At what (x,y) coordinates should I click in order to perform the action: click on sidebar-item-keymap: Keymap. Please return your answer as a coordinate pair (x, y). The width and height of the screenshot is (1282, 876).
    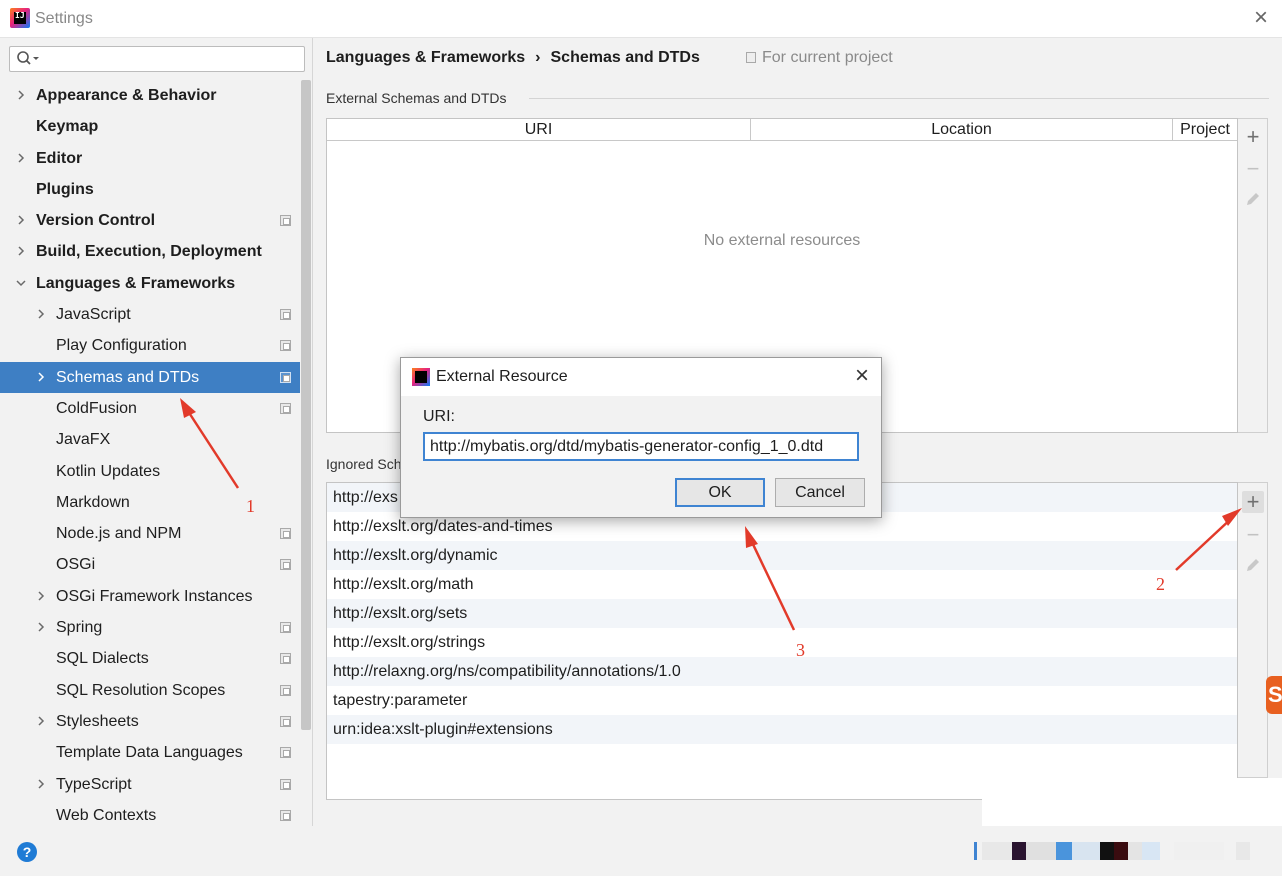
    Looking at the image, I should click on (150, 126).